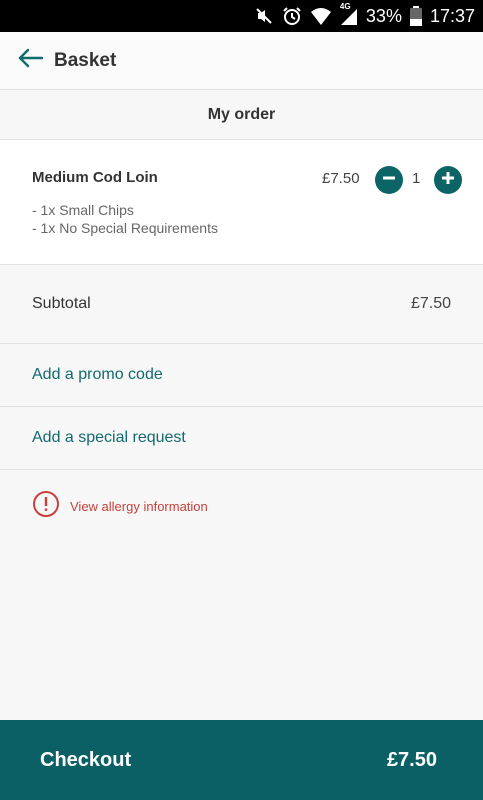 Image resolution: width=483 pixels, height=800 pixels. Describe the element at coordinates (341, 178) in the screenshot. I see `item-price: £7.50` at that location.